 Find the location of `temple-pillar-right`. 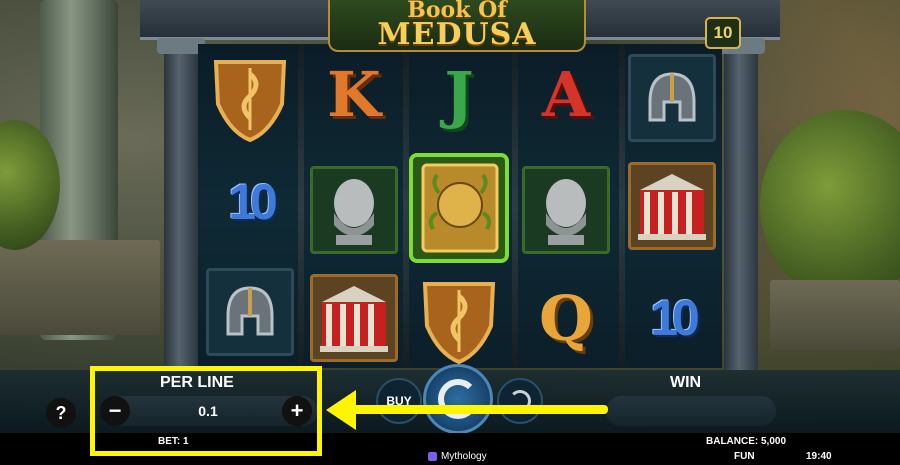

temple-pillar-right is located at coordinates (741, 205).